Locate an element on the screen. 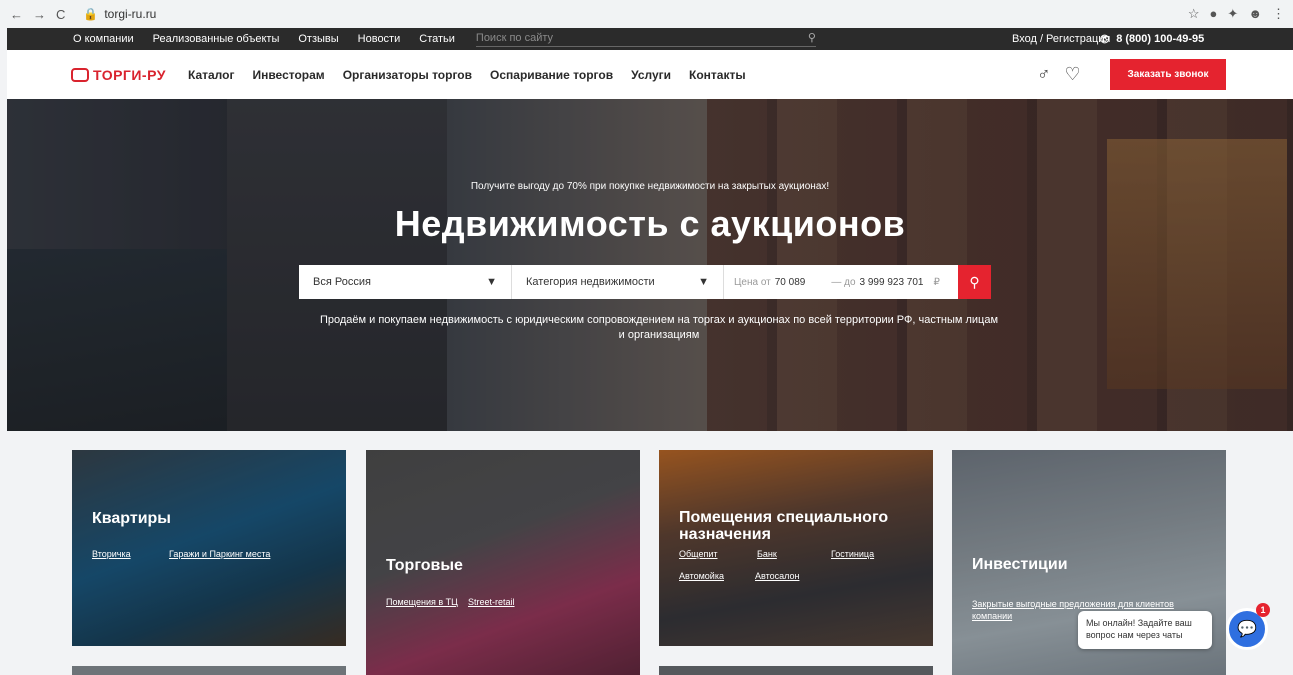 The width and height of the screenshot is (1293, 675). lock-icon: 🔒 is located at coordinates (91, 14).